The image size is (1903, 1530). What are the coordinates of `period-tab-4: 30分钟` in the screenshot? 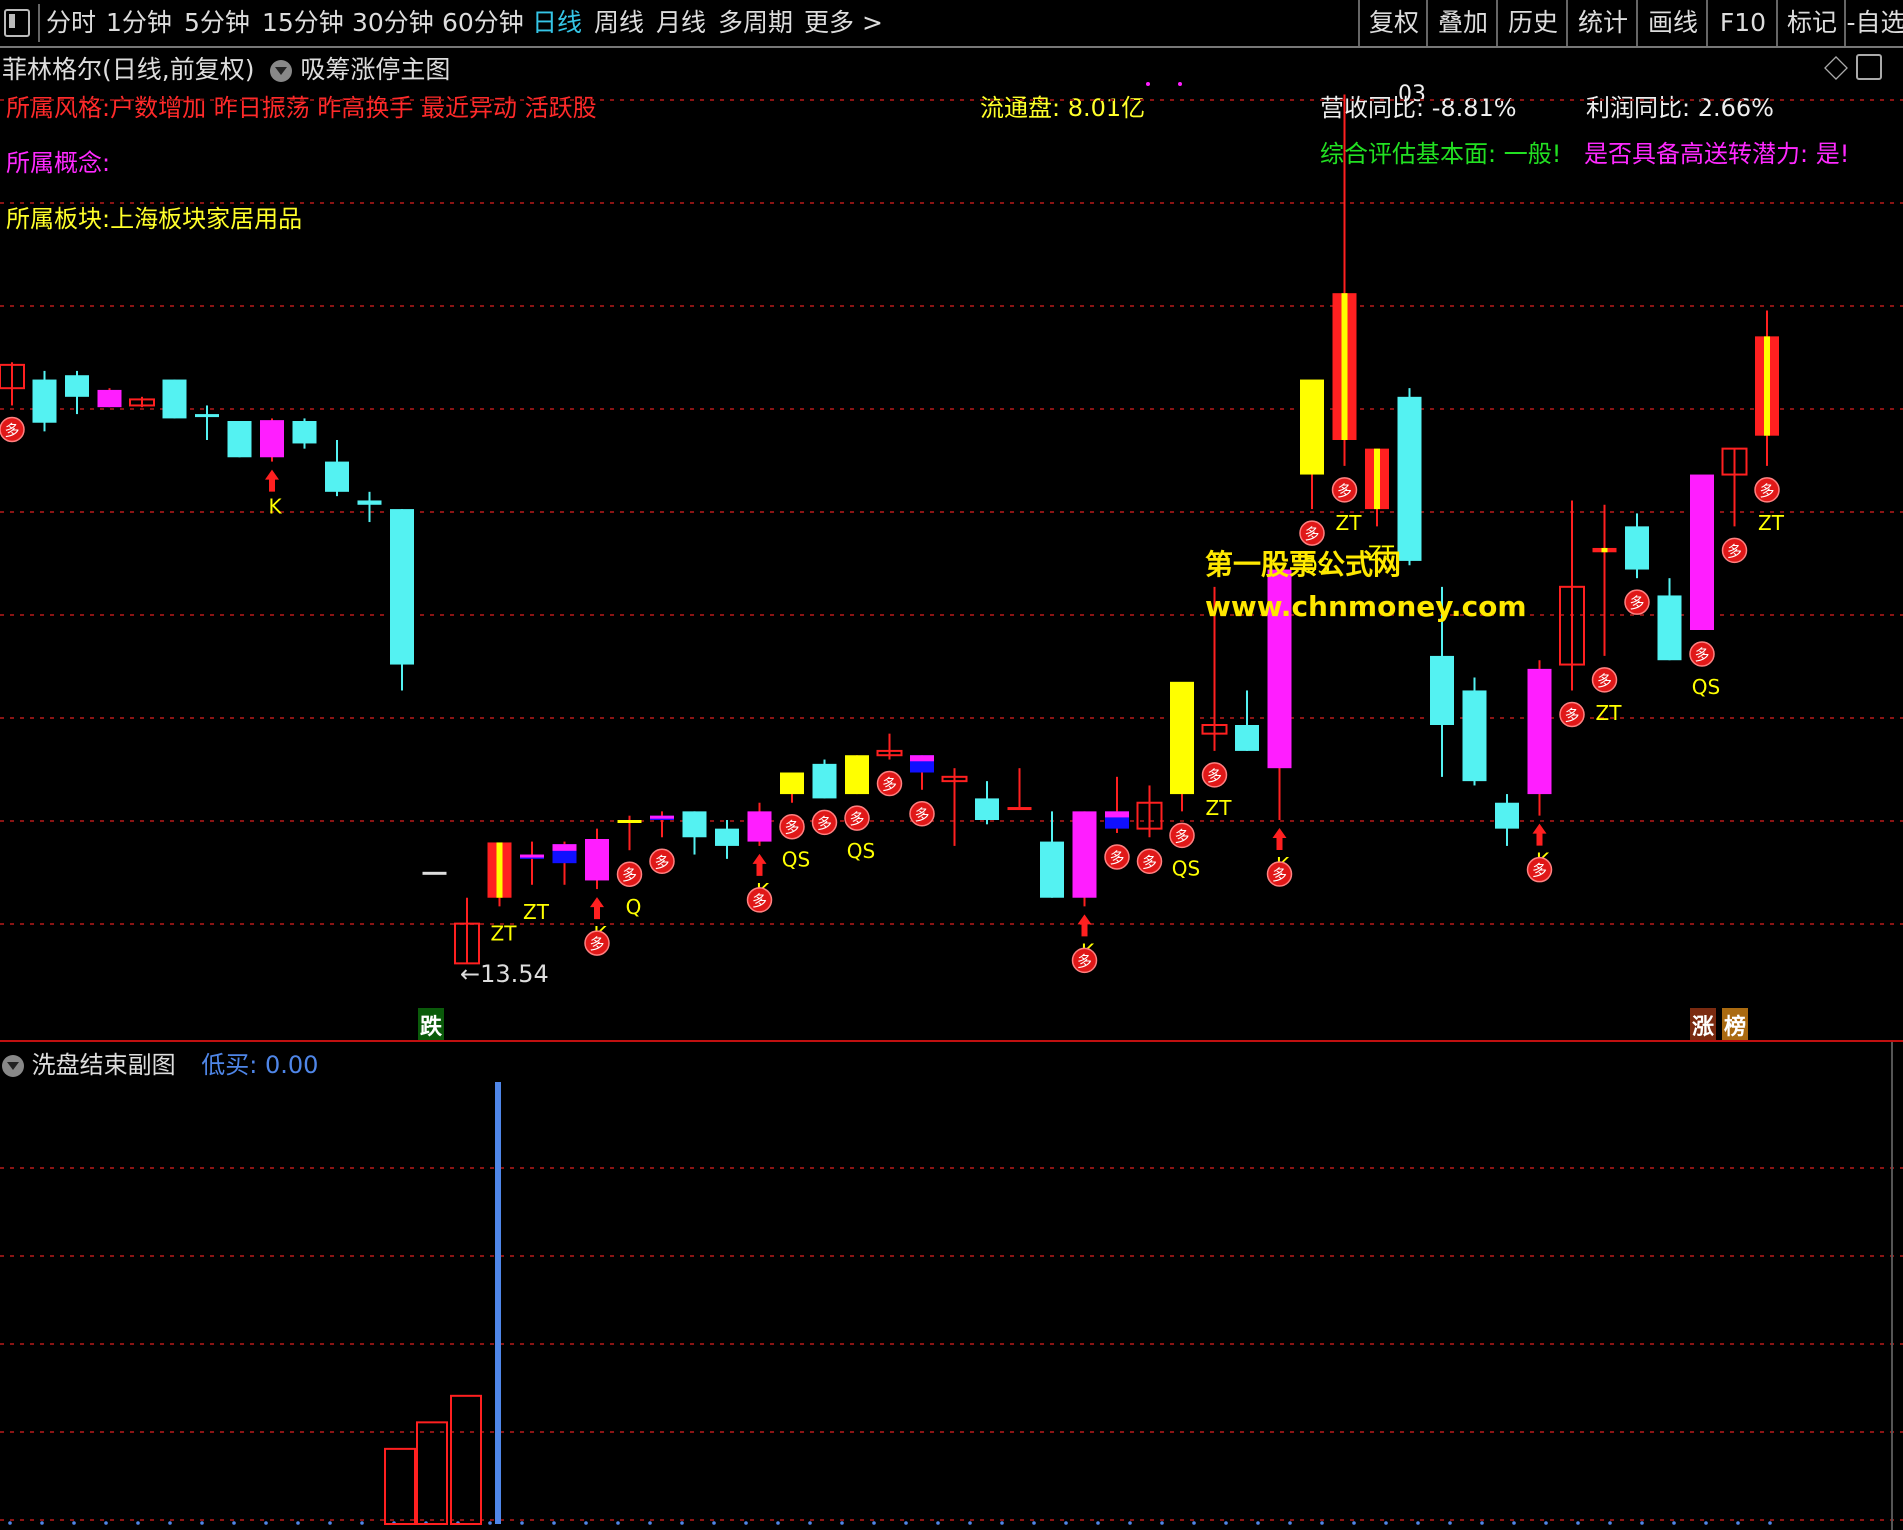 It's located at (393, 23).